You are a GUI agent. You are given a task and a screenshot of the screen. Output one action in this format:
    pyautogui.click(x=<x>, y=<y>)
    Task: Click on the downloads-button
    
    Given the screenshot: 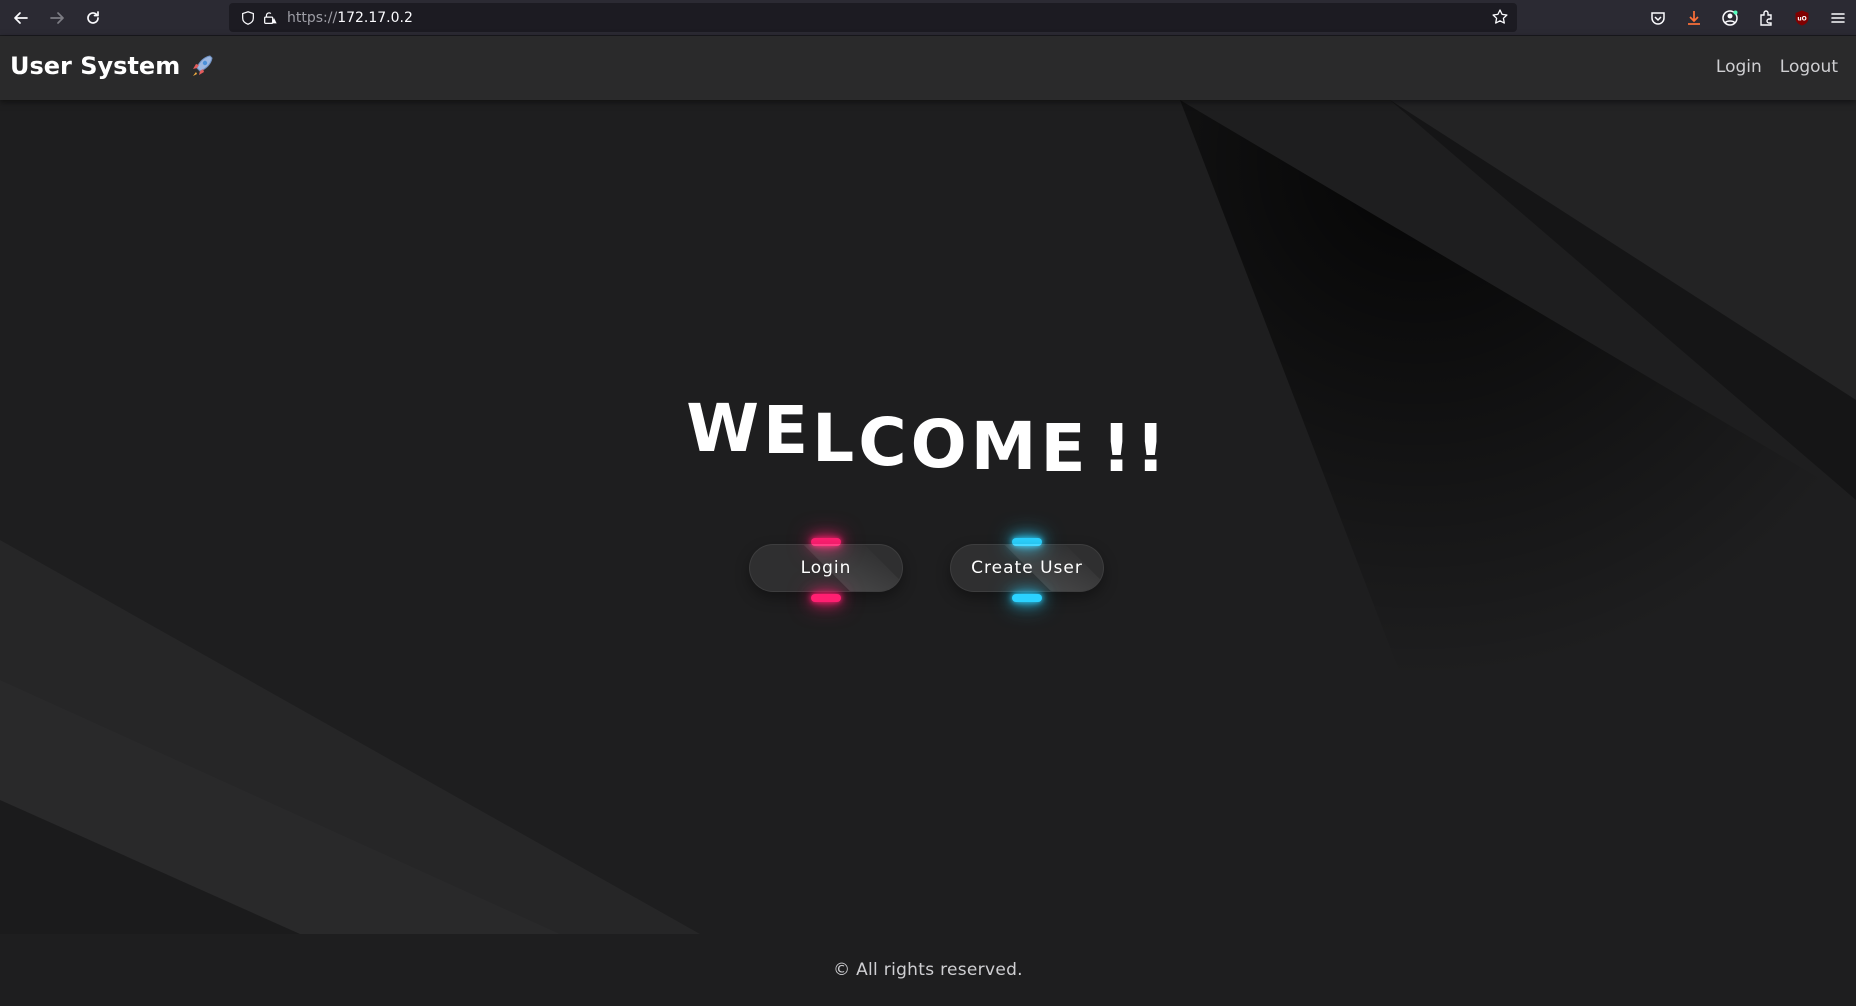 What is the action you would take?
    pyautogui.click(x=1694, y=18)
    